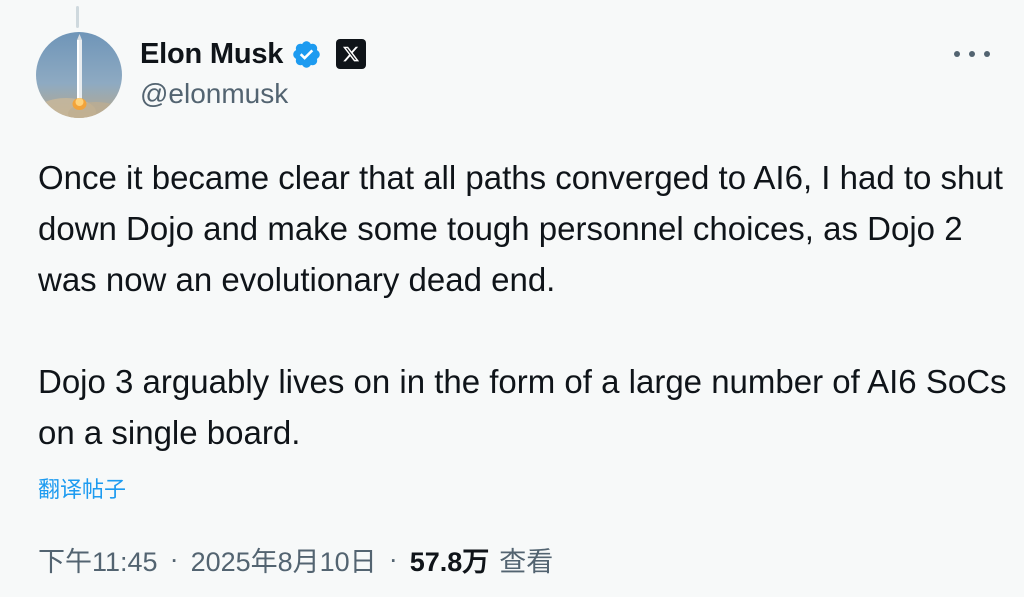  Describe the element at coordinates (526, 562) in the screenshot. I see `views-label: 查看` at that location.